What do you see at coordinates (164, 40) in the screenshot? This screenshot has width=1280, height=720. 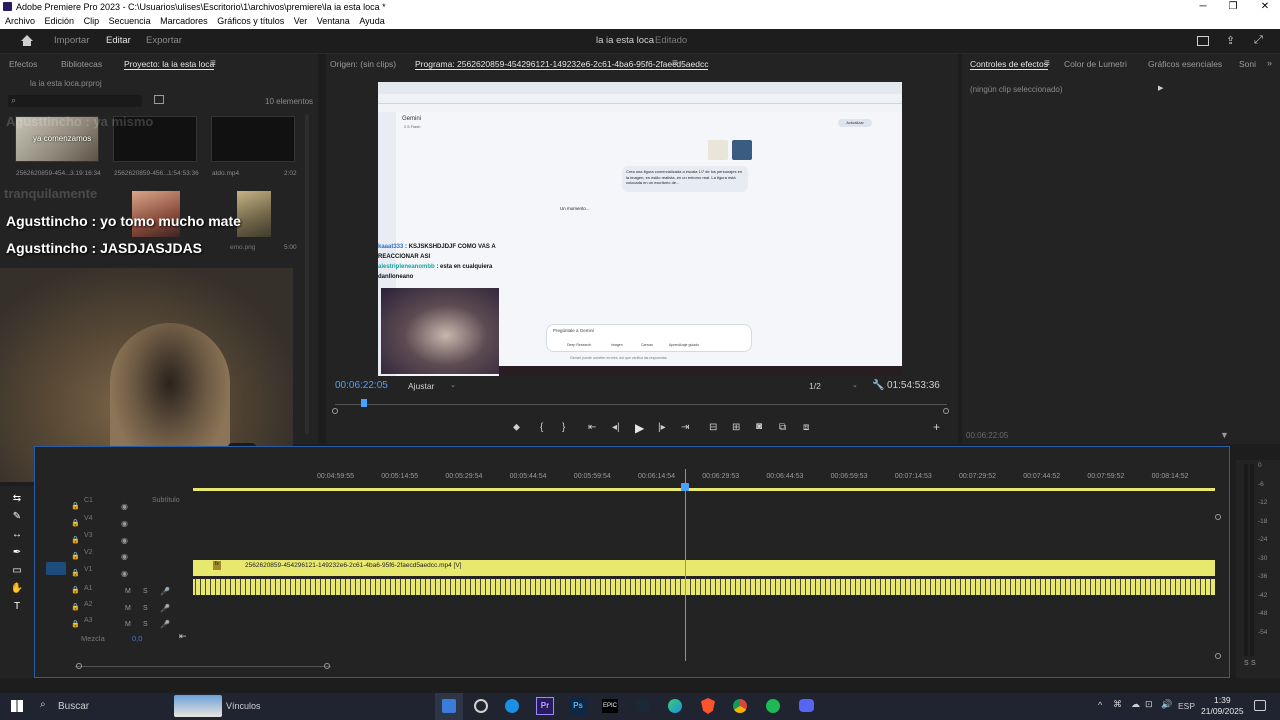 I see `tab-exportar: Exportar` at bounding box center [164, 40].